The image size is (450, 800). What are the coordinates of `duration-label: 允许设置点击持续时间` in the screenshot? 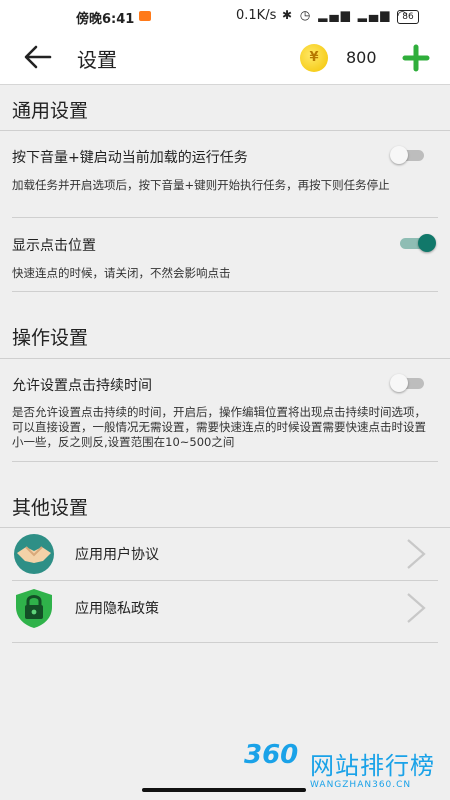 It's located at (82, 386).